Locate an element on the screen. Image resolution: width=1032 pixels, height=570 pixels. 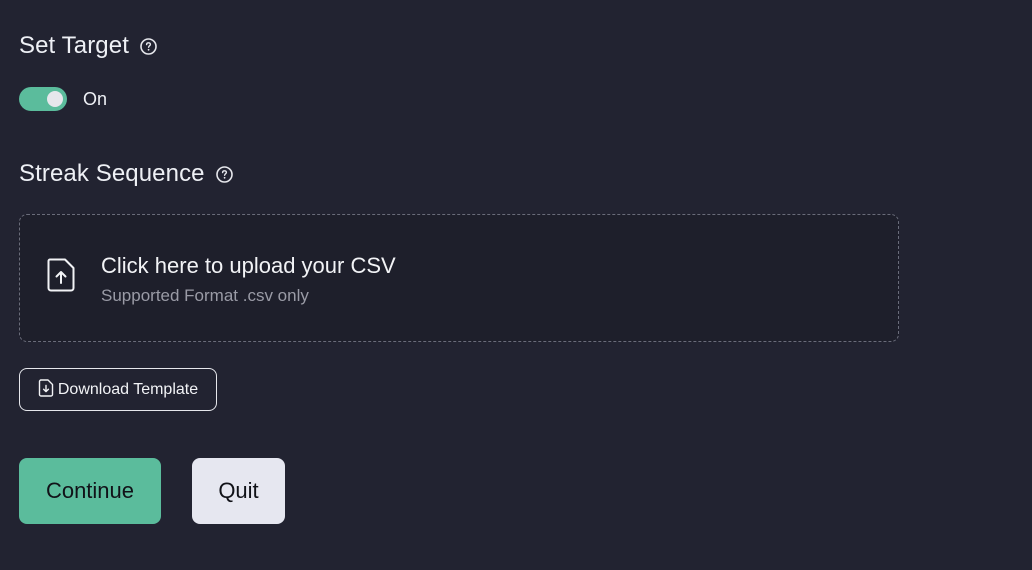
streak-sequence-heading: Streak Sequence is located at coordinates (126, 174).